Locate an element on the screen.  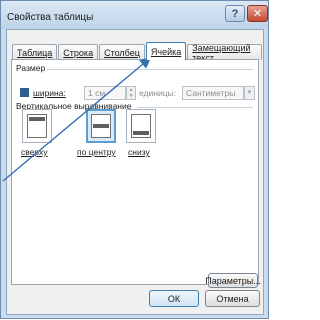
units-label: единицы: is located at coordinates (158, 93).